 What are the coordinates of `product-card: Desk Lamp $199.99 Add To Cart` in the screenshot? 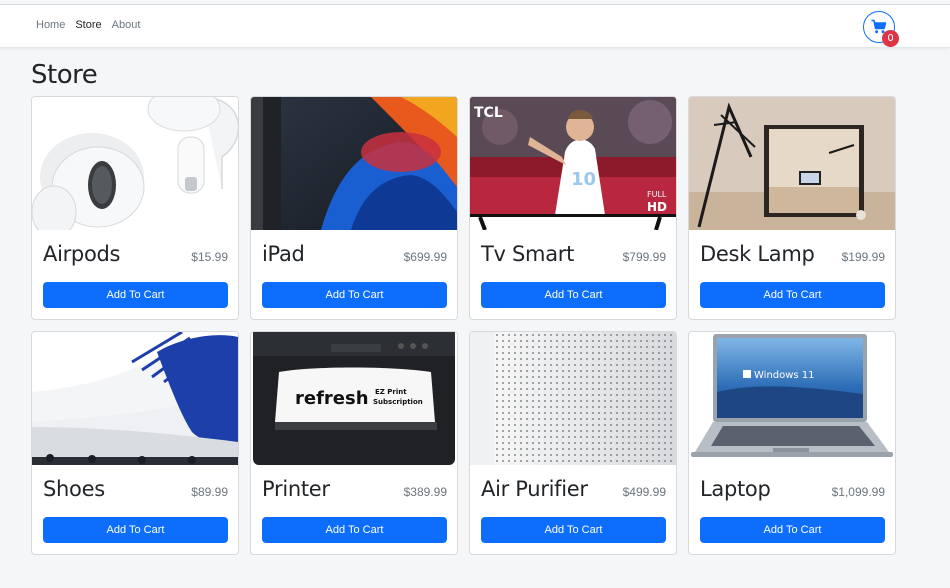 It's located at (792, 208).